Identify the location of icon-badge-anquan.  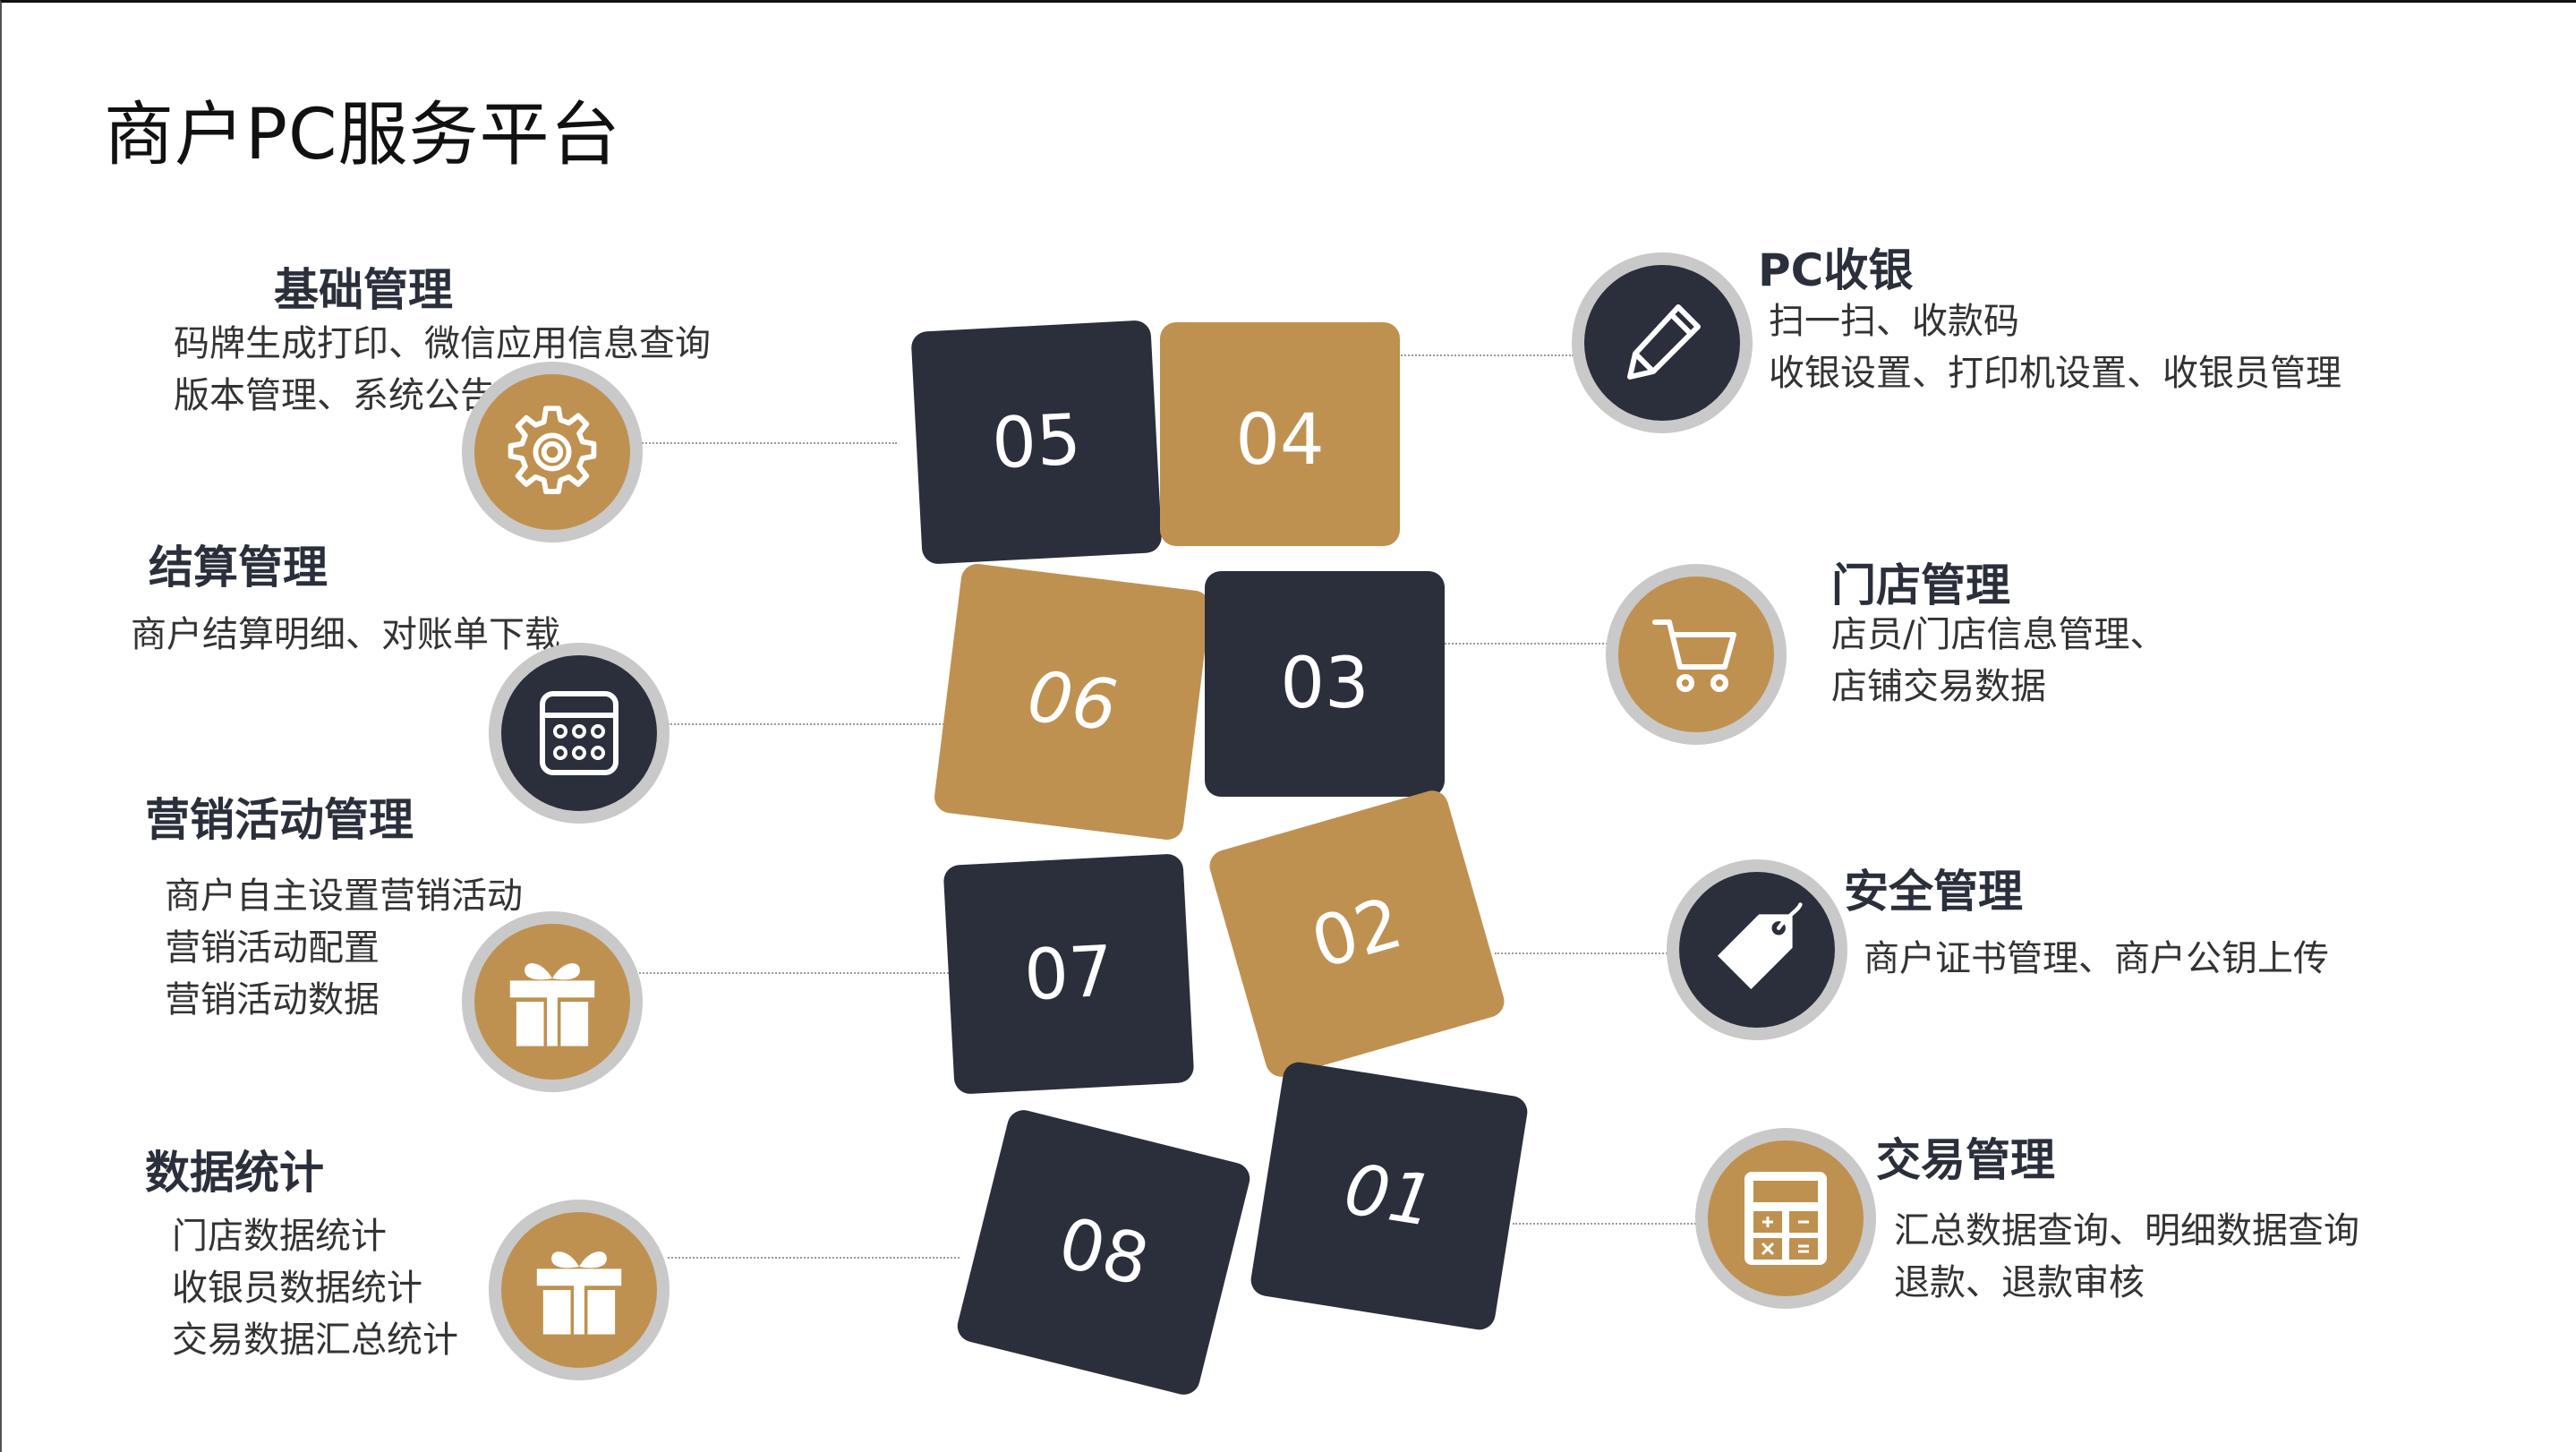
(1757, 949).